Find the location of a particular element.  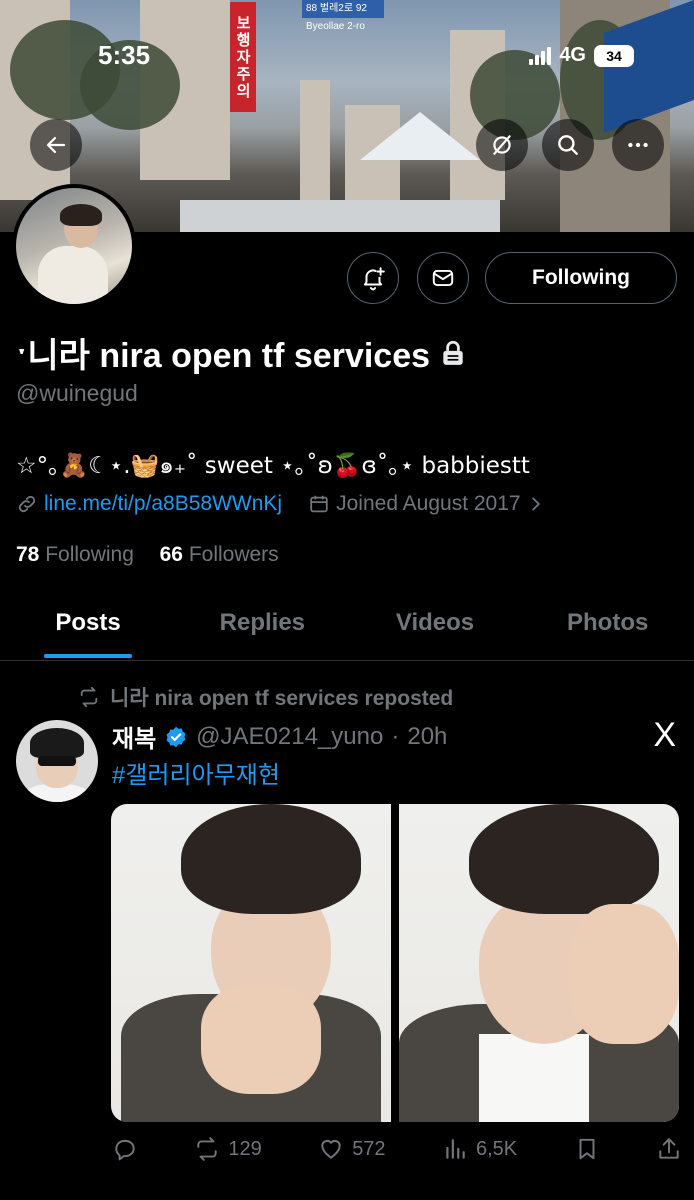

following-button: Following is located at coordinates (581, 278).